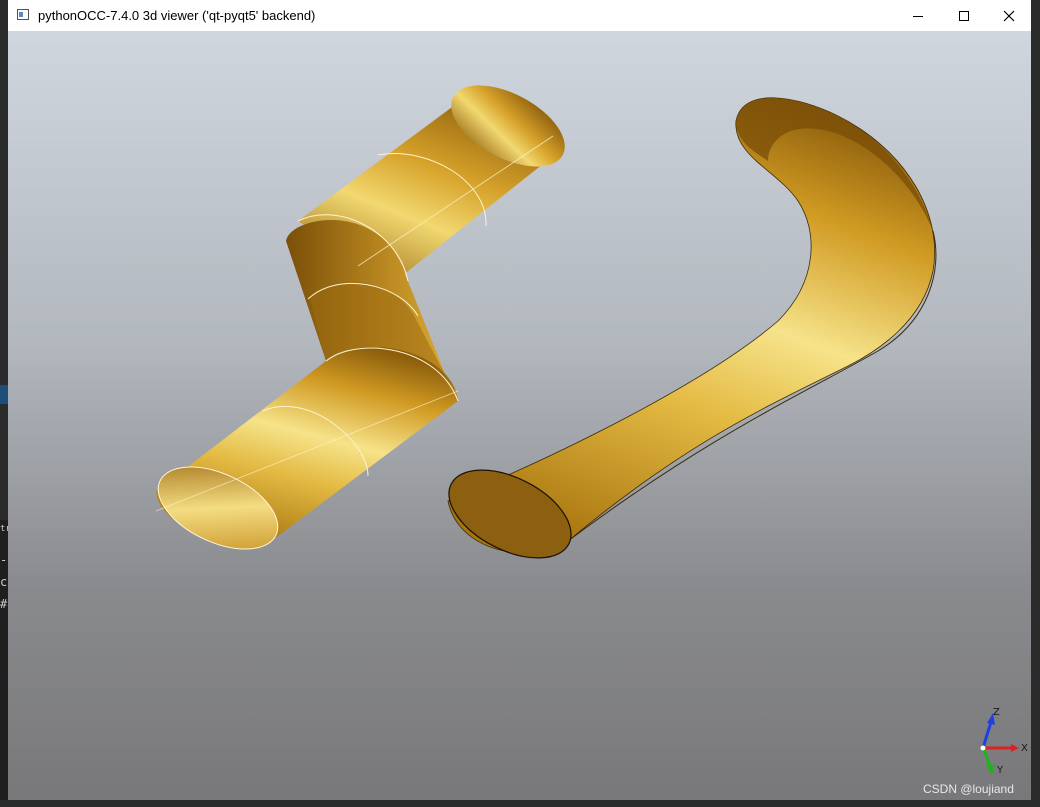 This screenshot has height=807, width=1040. I want to click on close-button, so click(1009, 15).